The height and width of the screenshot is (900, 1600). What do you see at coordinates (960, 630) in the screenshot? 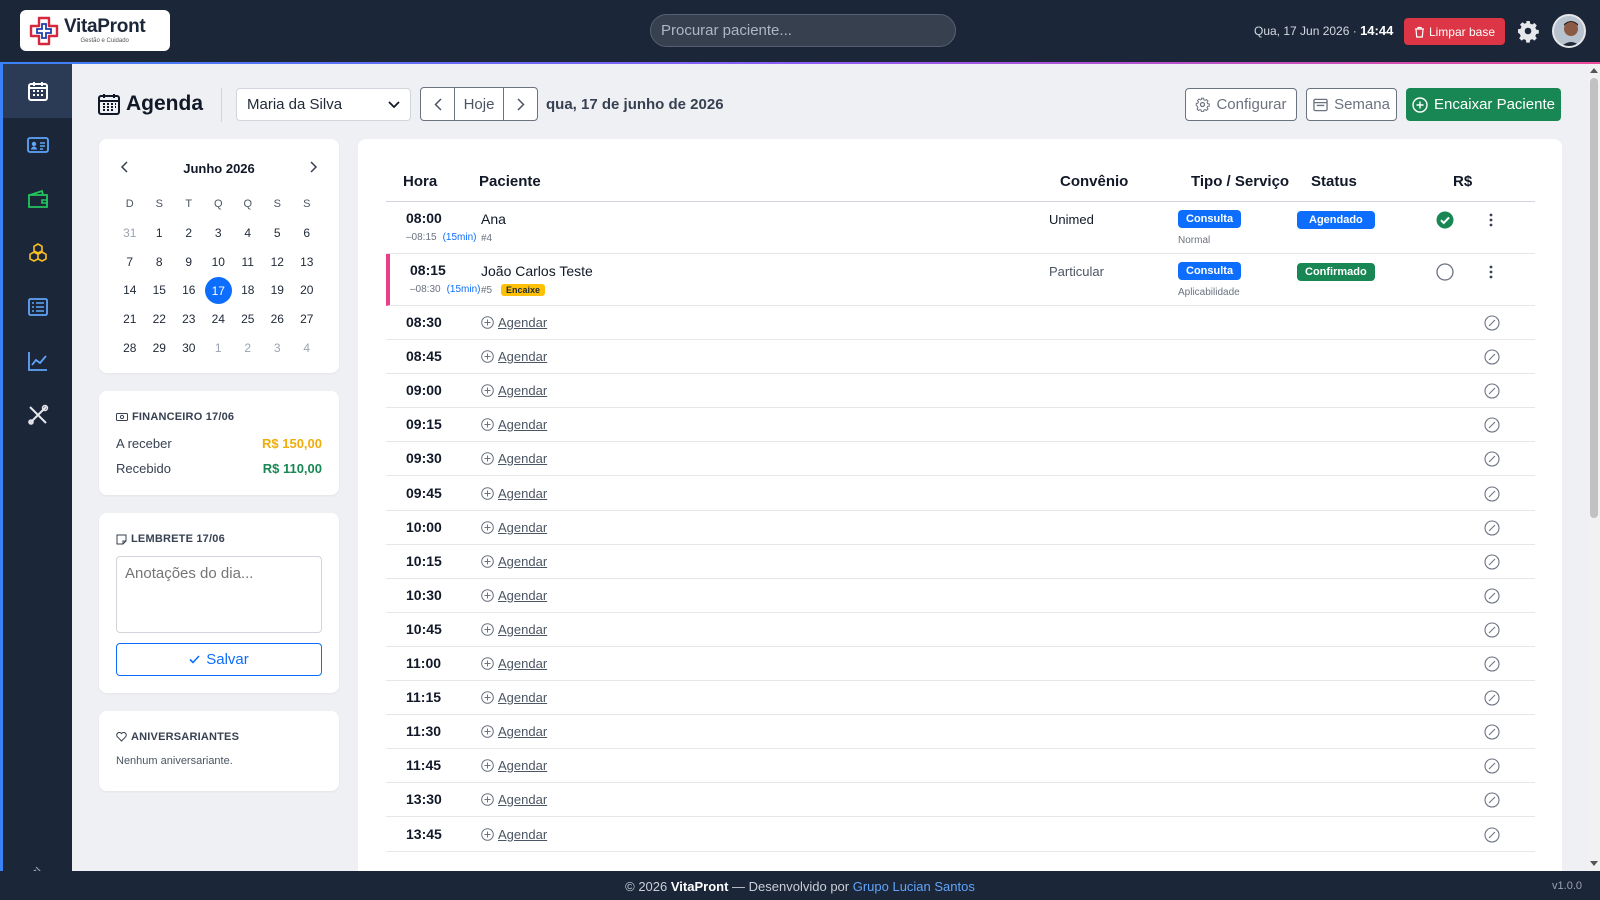
I see `free-slot-row: 10:45 Agendar` at bounding box center [960, 630].